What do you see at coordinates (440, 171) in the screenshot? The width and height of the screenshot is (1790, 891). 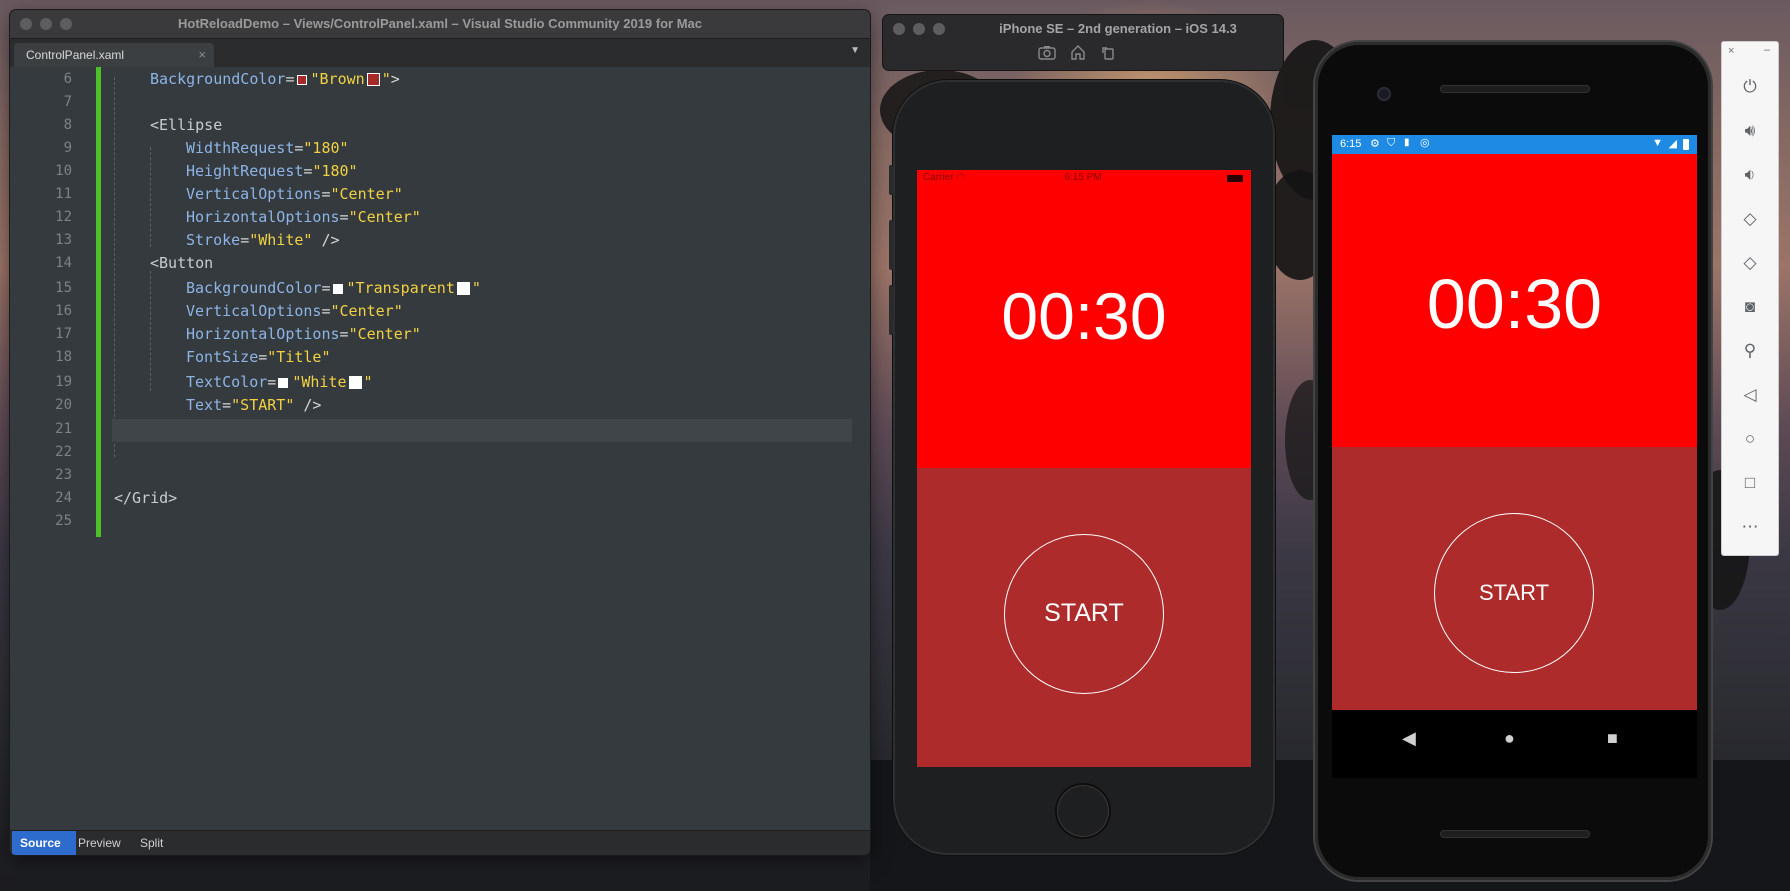 I see `code-line: 10 HeightRequest="180"` at bounding box center [440, 171].